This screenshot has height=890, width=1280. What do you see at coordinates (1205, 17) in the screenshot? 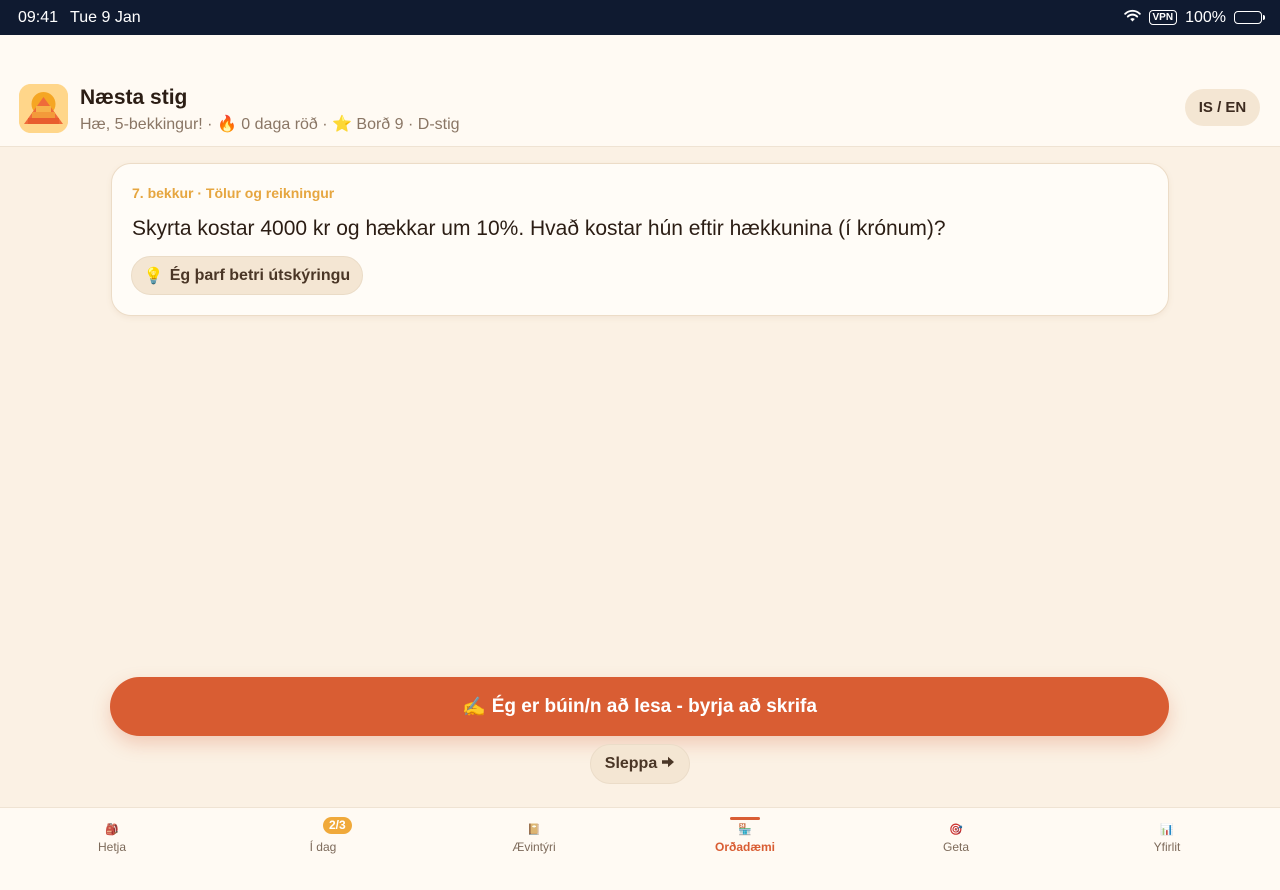
I see `battery-percent: 100%` at bounding box center [1205, 17].